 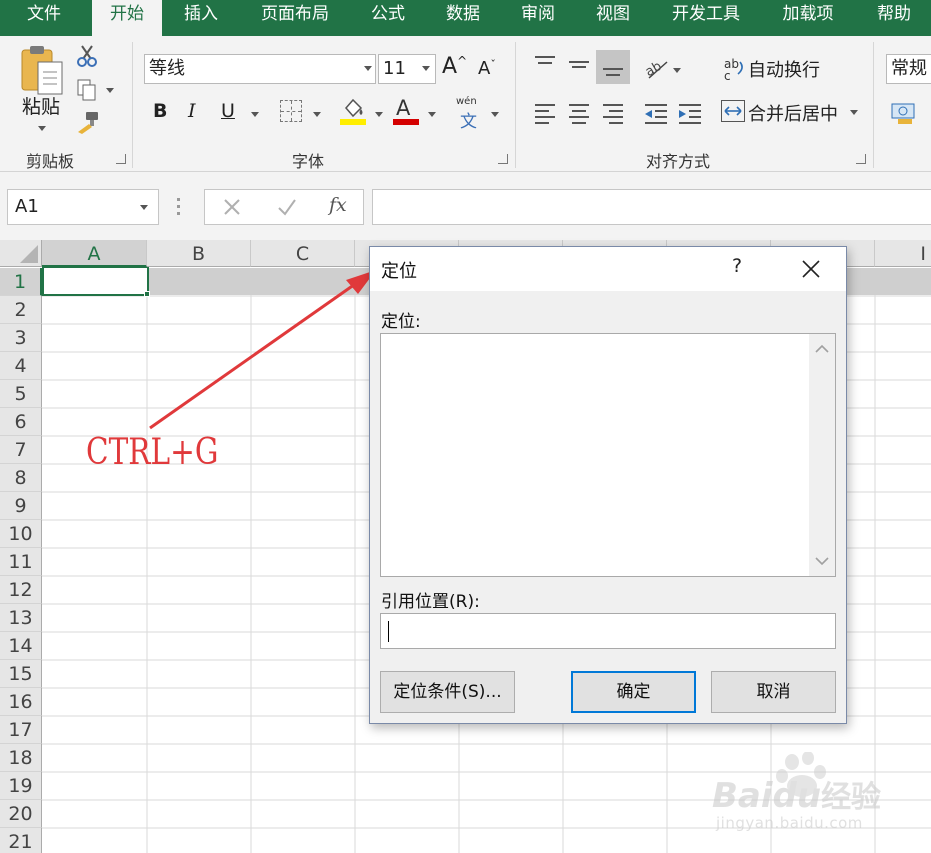 I want to click on cancel-button: 取消, so click(x=773, y=692).